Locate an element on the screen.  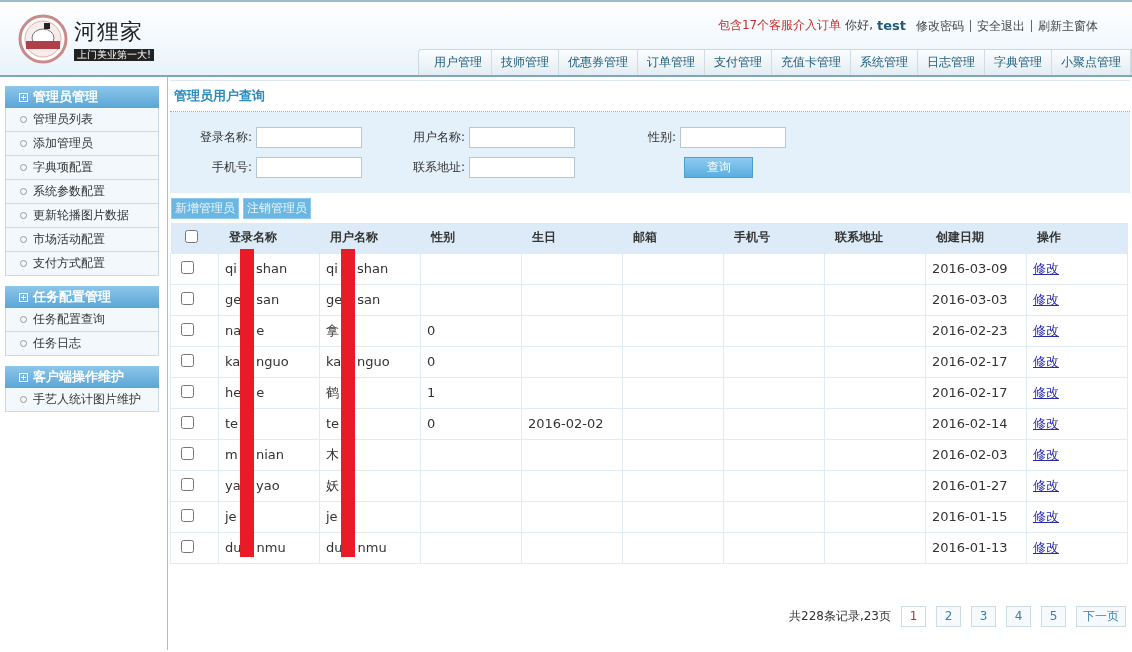
field-label: 登录名称: is located at coordinates (225, 137).